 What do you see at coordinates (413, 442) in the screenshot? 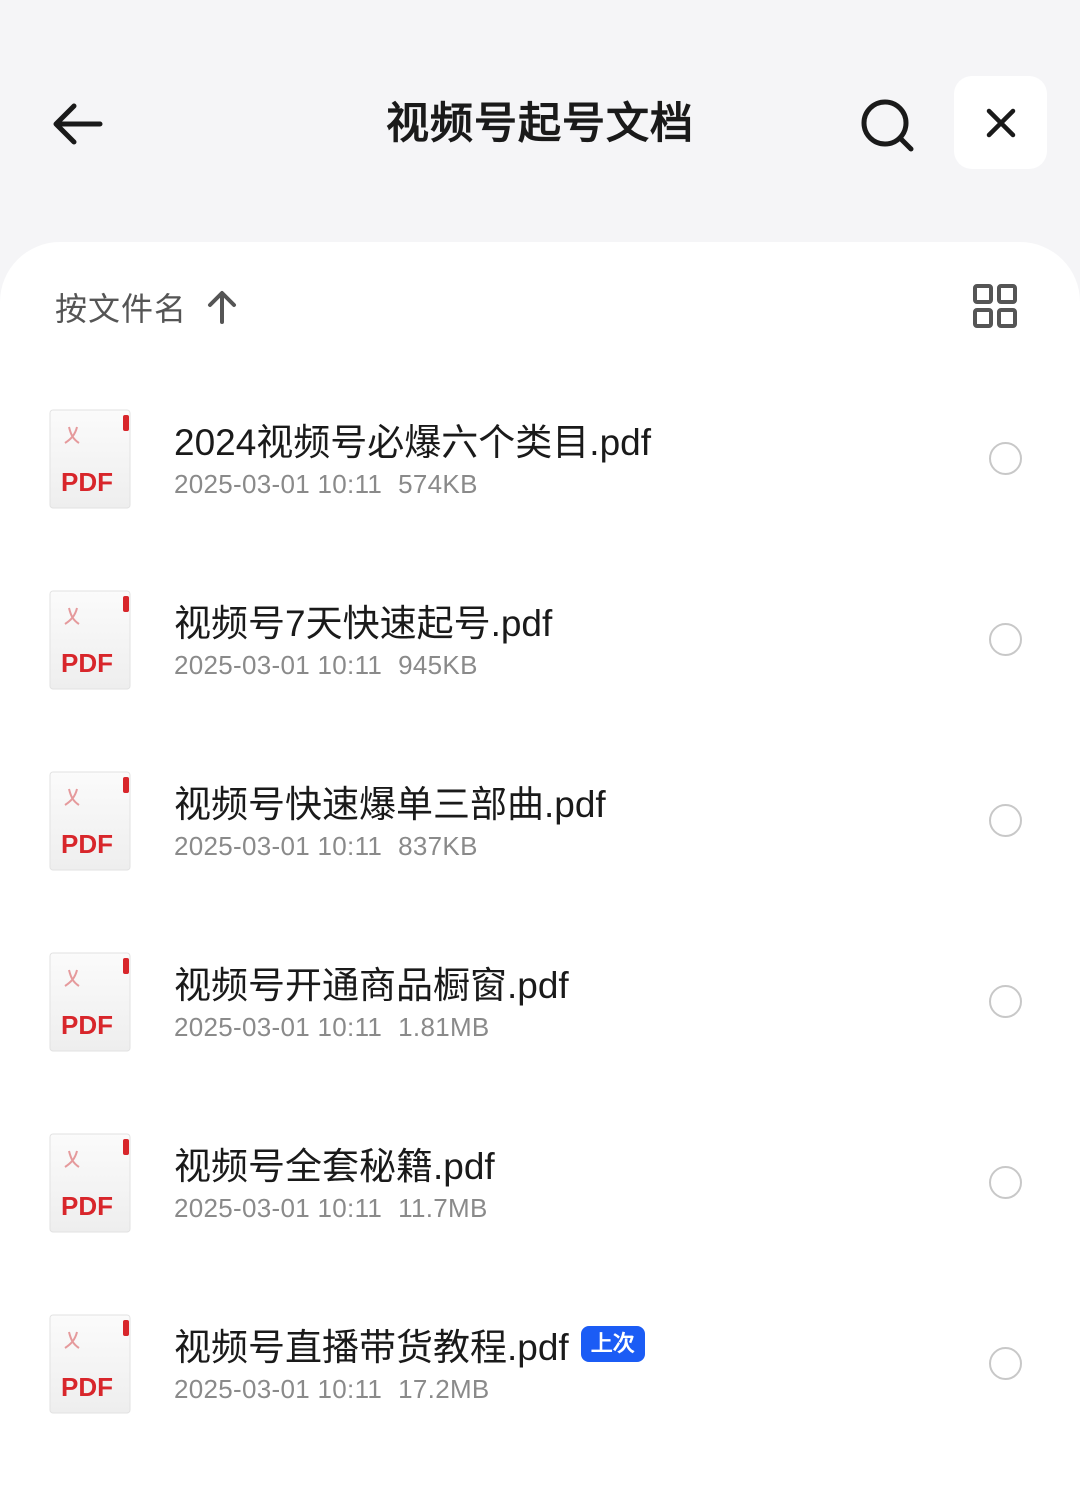
I see `file-name-text: 2024视频号必爆六个类目.pdf` at bounding box center [413, 442].